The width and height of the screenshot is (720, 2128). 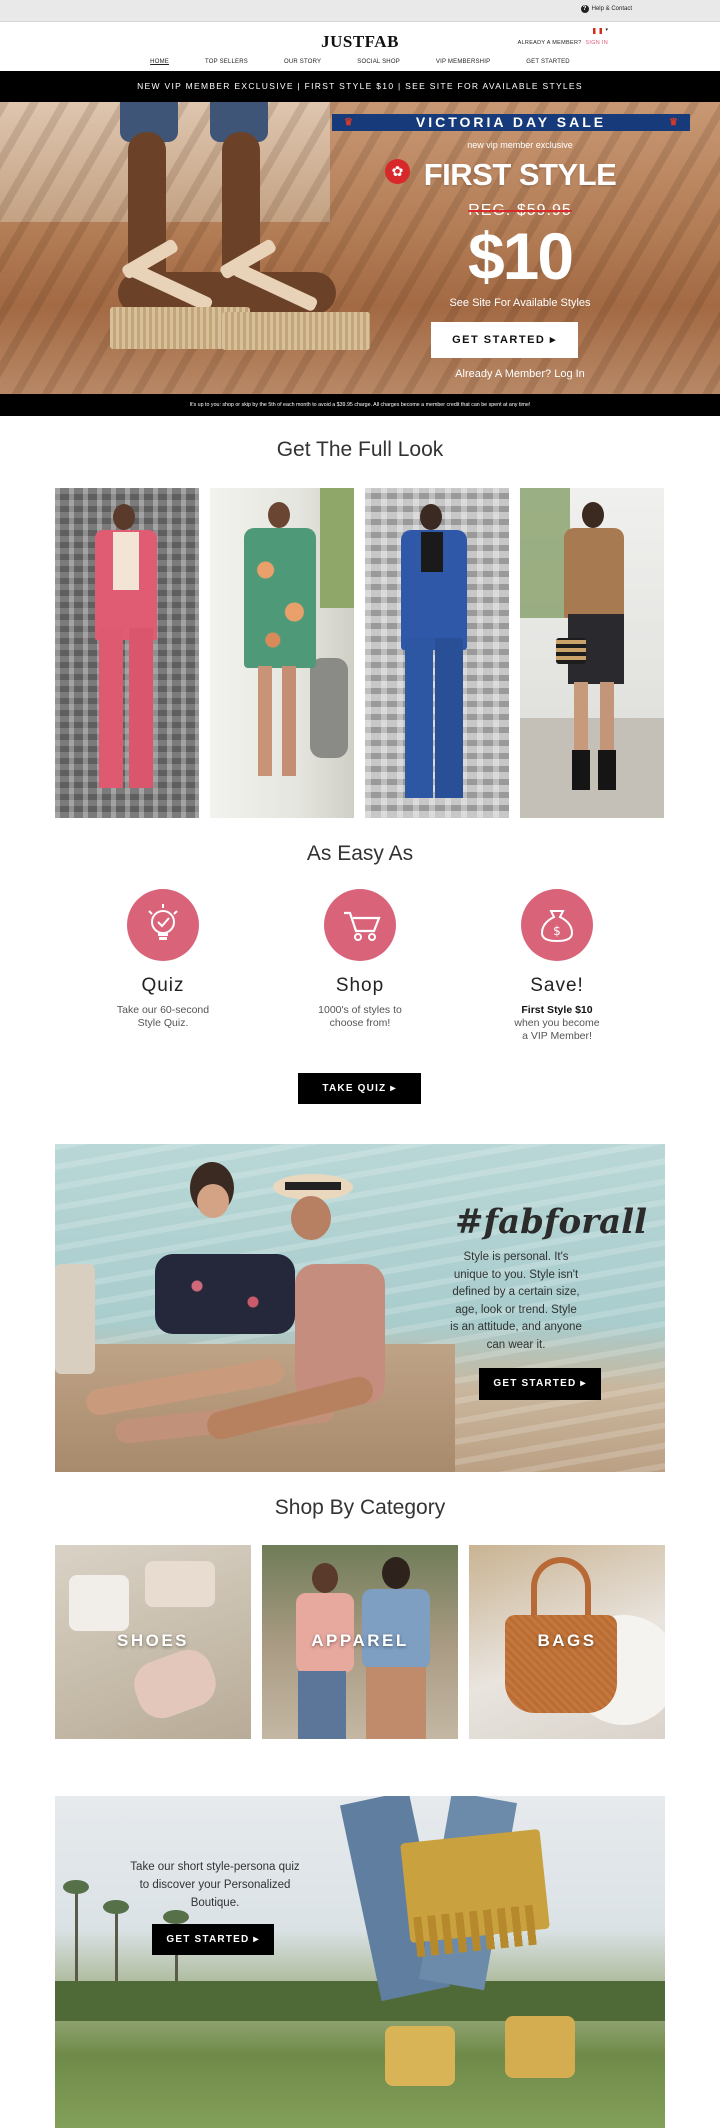 I want to click on take-quiz-button: TAKE QUIZ ▸, so click(x=359, y=1088).